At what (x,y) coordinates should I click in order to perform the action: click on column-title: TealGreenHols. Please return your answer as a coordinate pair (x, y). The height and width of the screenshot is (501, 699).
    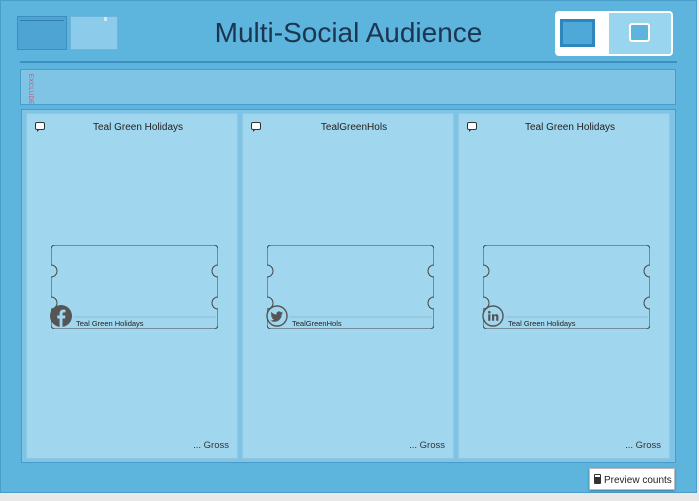
    Looking at the image, I should click on (354, 127).